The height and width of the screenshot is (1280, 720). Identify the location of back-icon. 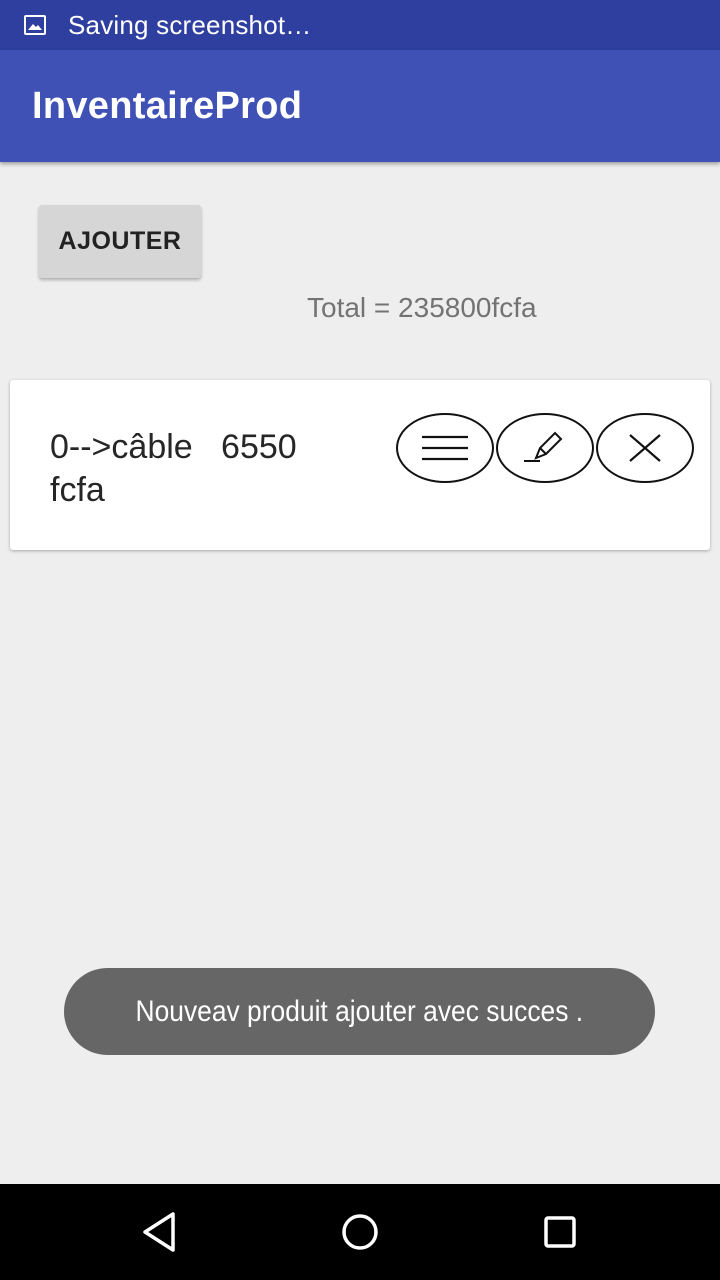
(159, 1232).